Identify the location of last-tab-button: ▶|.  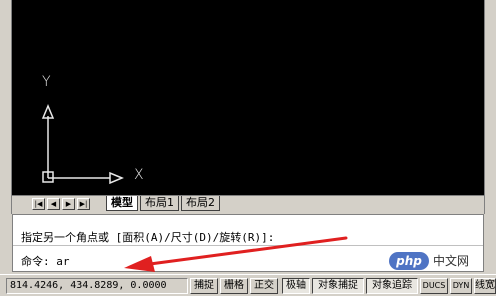
(83, 204).